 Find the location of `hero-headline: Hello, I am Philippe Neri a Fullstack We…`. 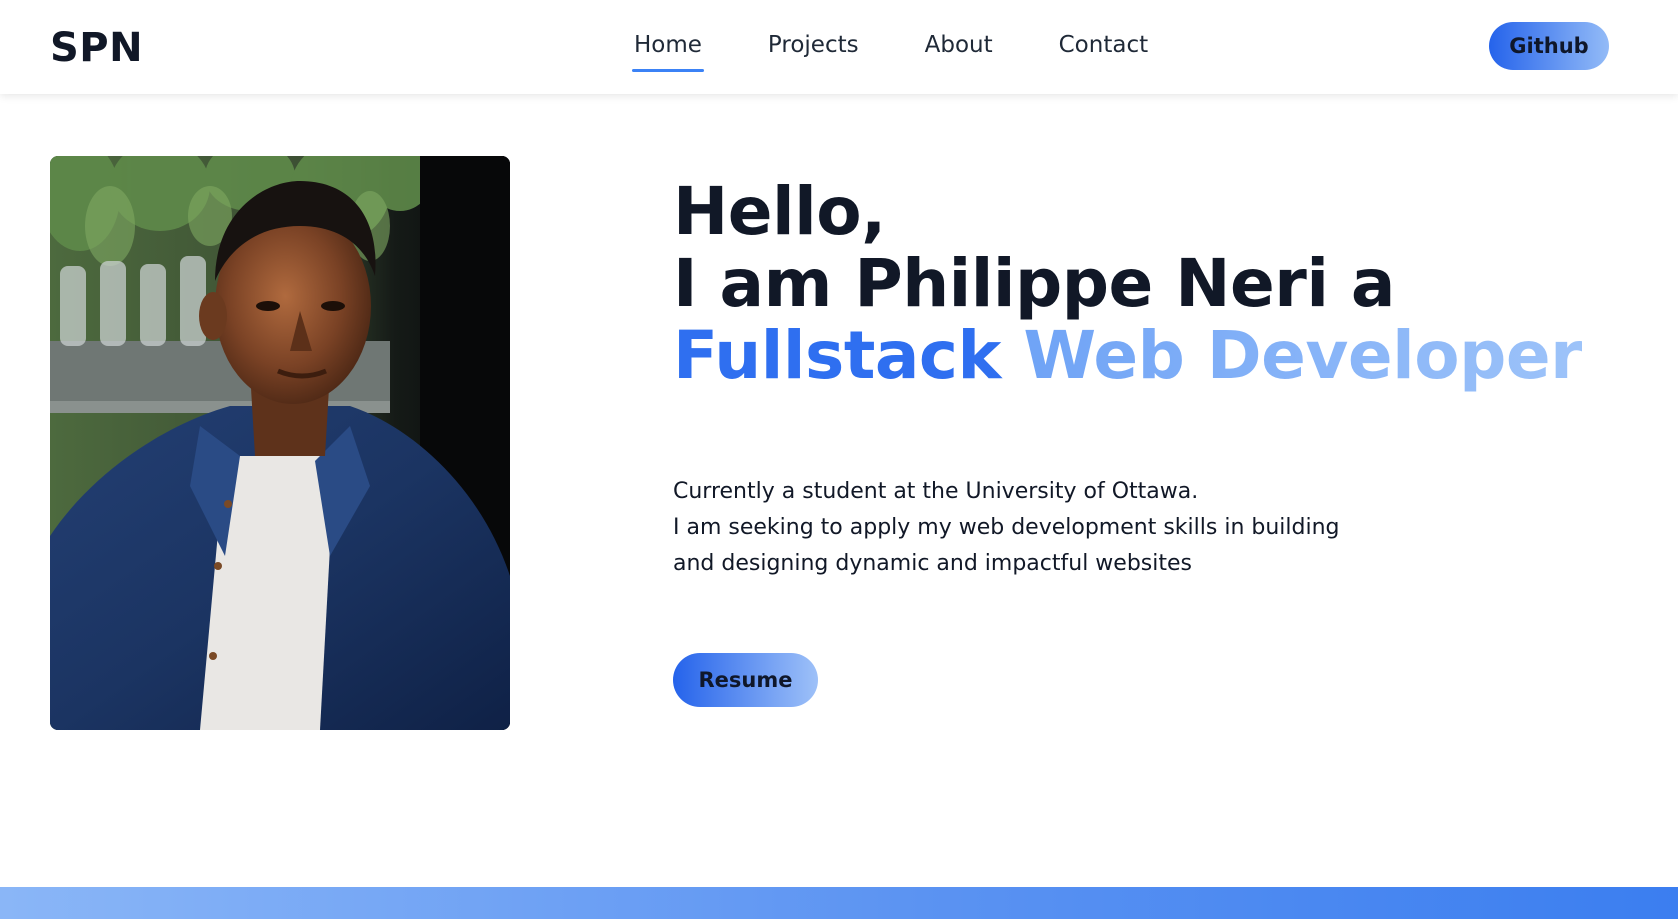

hero-headline: Hello, I am Philippe Neri a Fullstack We… is located at coordinates (1153, 284).